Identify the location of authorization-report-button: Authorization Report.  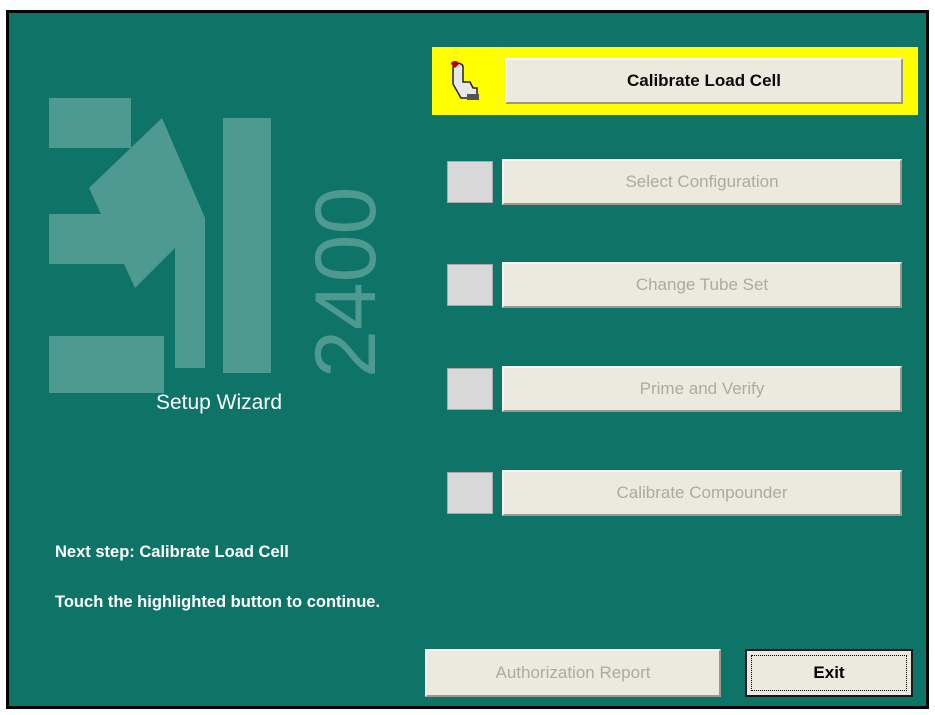
(573, 673).